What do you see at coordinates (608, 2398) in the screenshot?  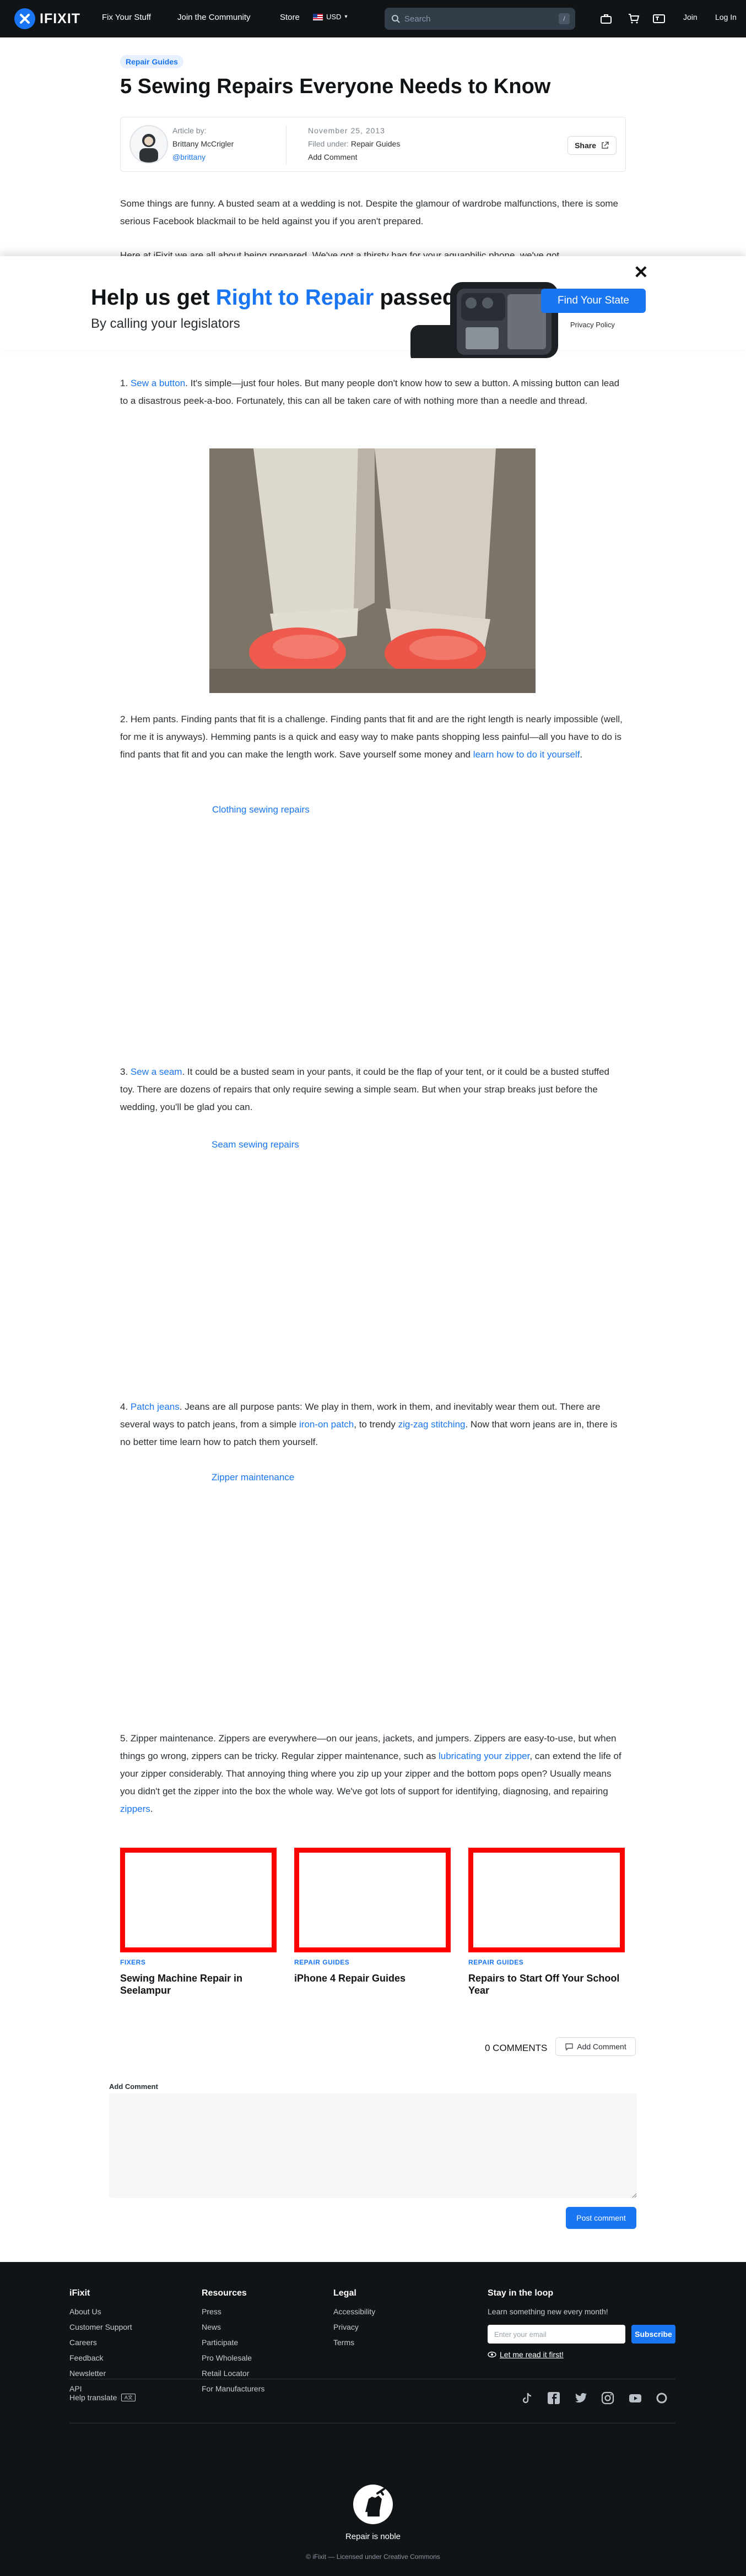 I see `instagram-icon` at bounding box center [608, 2398].